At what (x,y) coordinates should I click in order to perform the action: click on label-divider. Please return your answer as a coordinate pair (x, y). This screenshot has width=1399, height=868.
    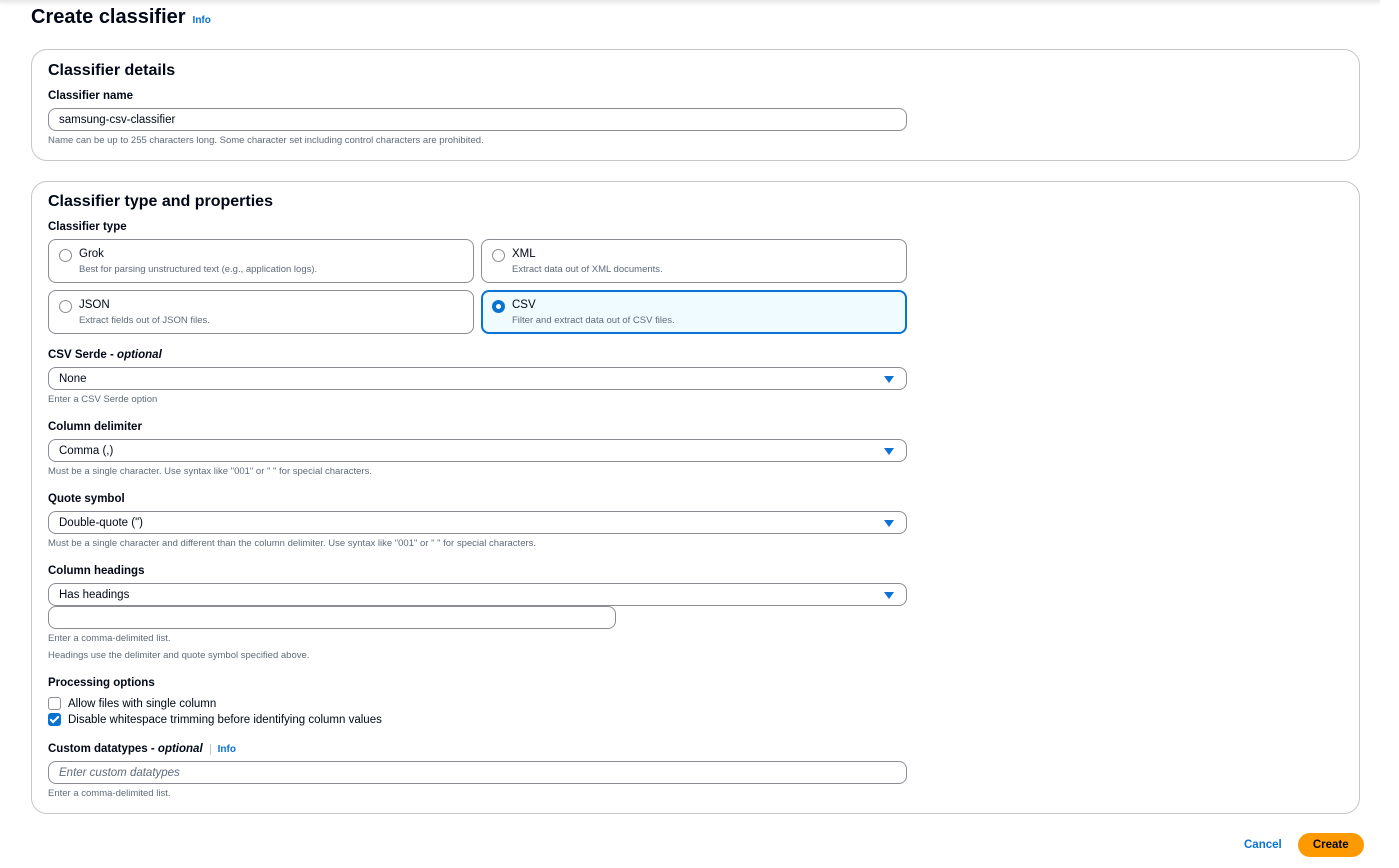
    Looking at the image, I should click on (210, 749).